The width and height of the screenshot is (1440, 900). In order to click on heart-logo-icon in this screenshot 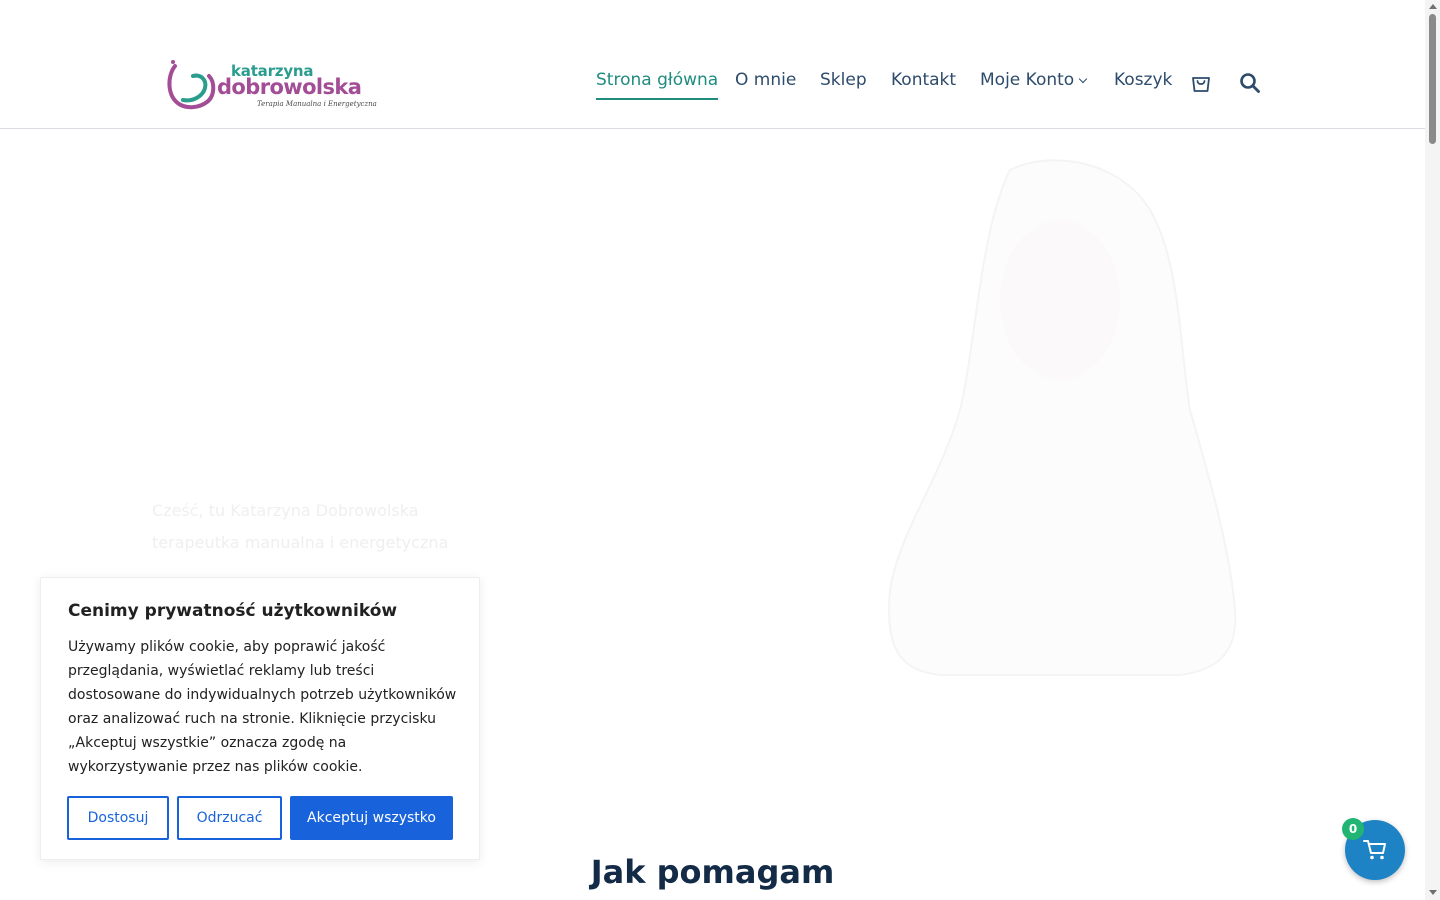, I will do `click(191, 85)`.